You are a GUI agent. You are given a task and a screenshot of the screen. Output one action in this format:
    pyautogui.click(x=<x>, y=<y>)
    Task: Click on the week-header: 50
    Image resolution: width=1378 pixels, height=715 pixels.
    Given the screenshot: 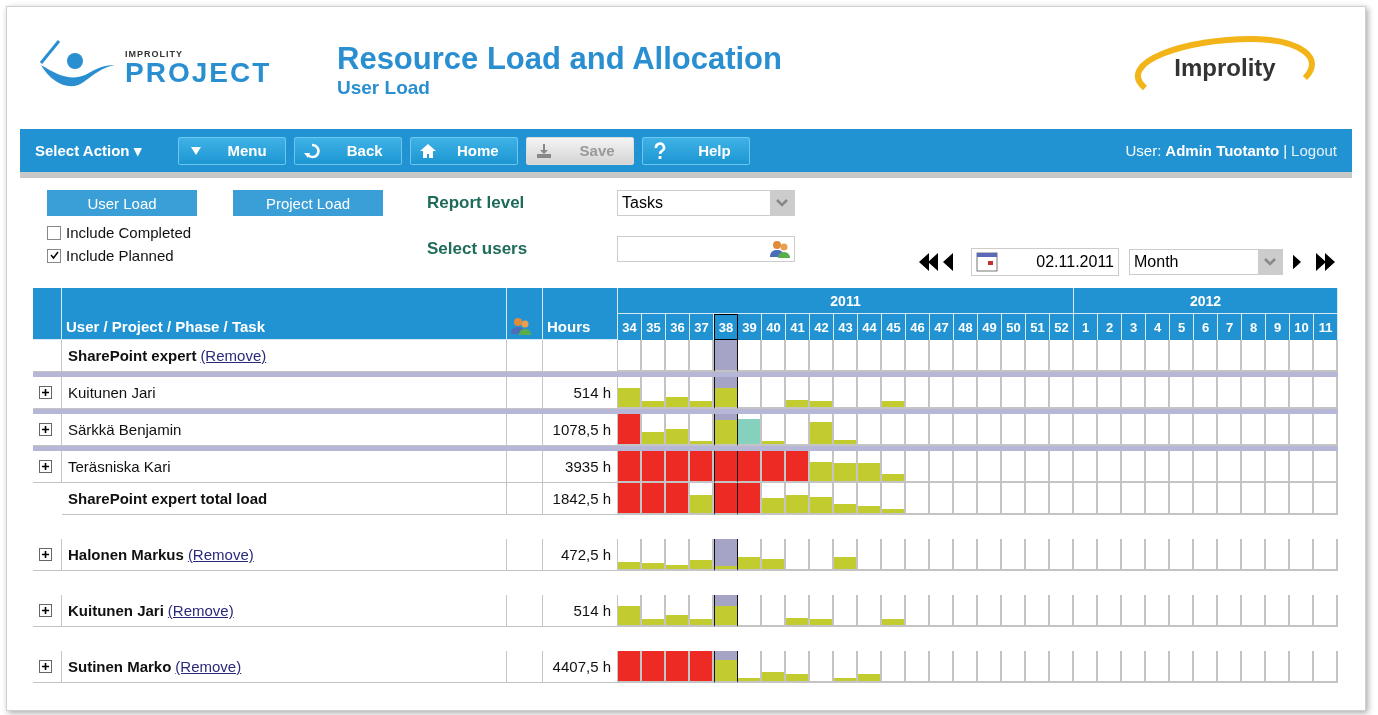 What is the action you would take?
    pyautogui.click(x=1014, y=327)
    